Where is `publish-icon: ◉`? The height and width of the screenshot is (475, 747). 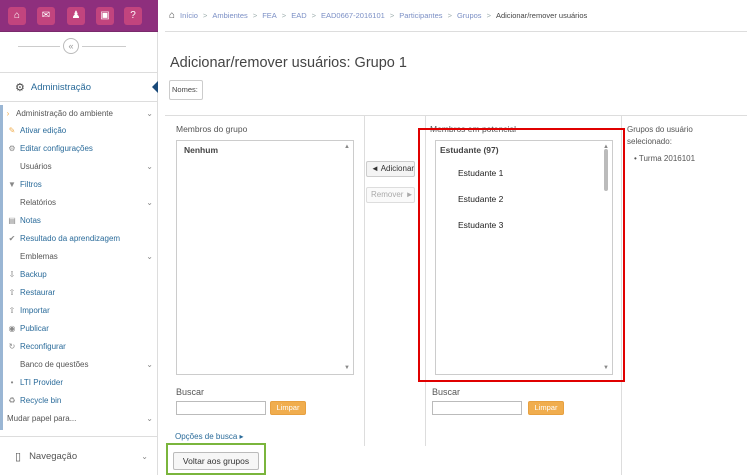
publish-icon: ◉ is located at coordinates (12, 328).